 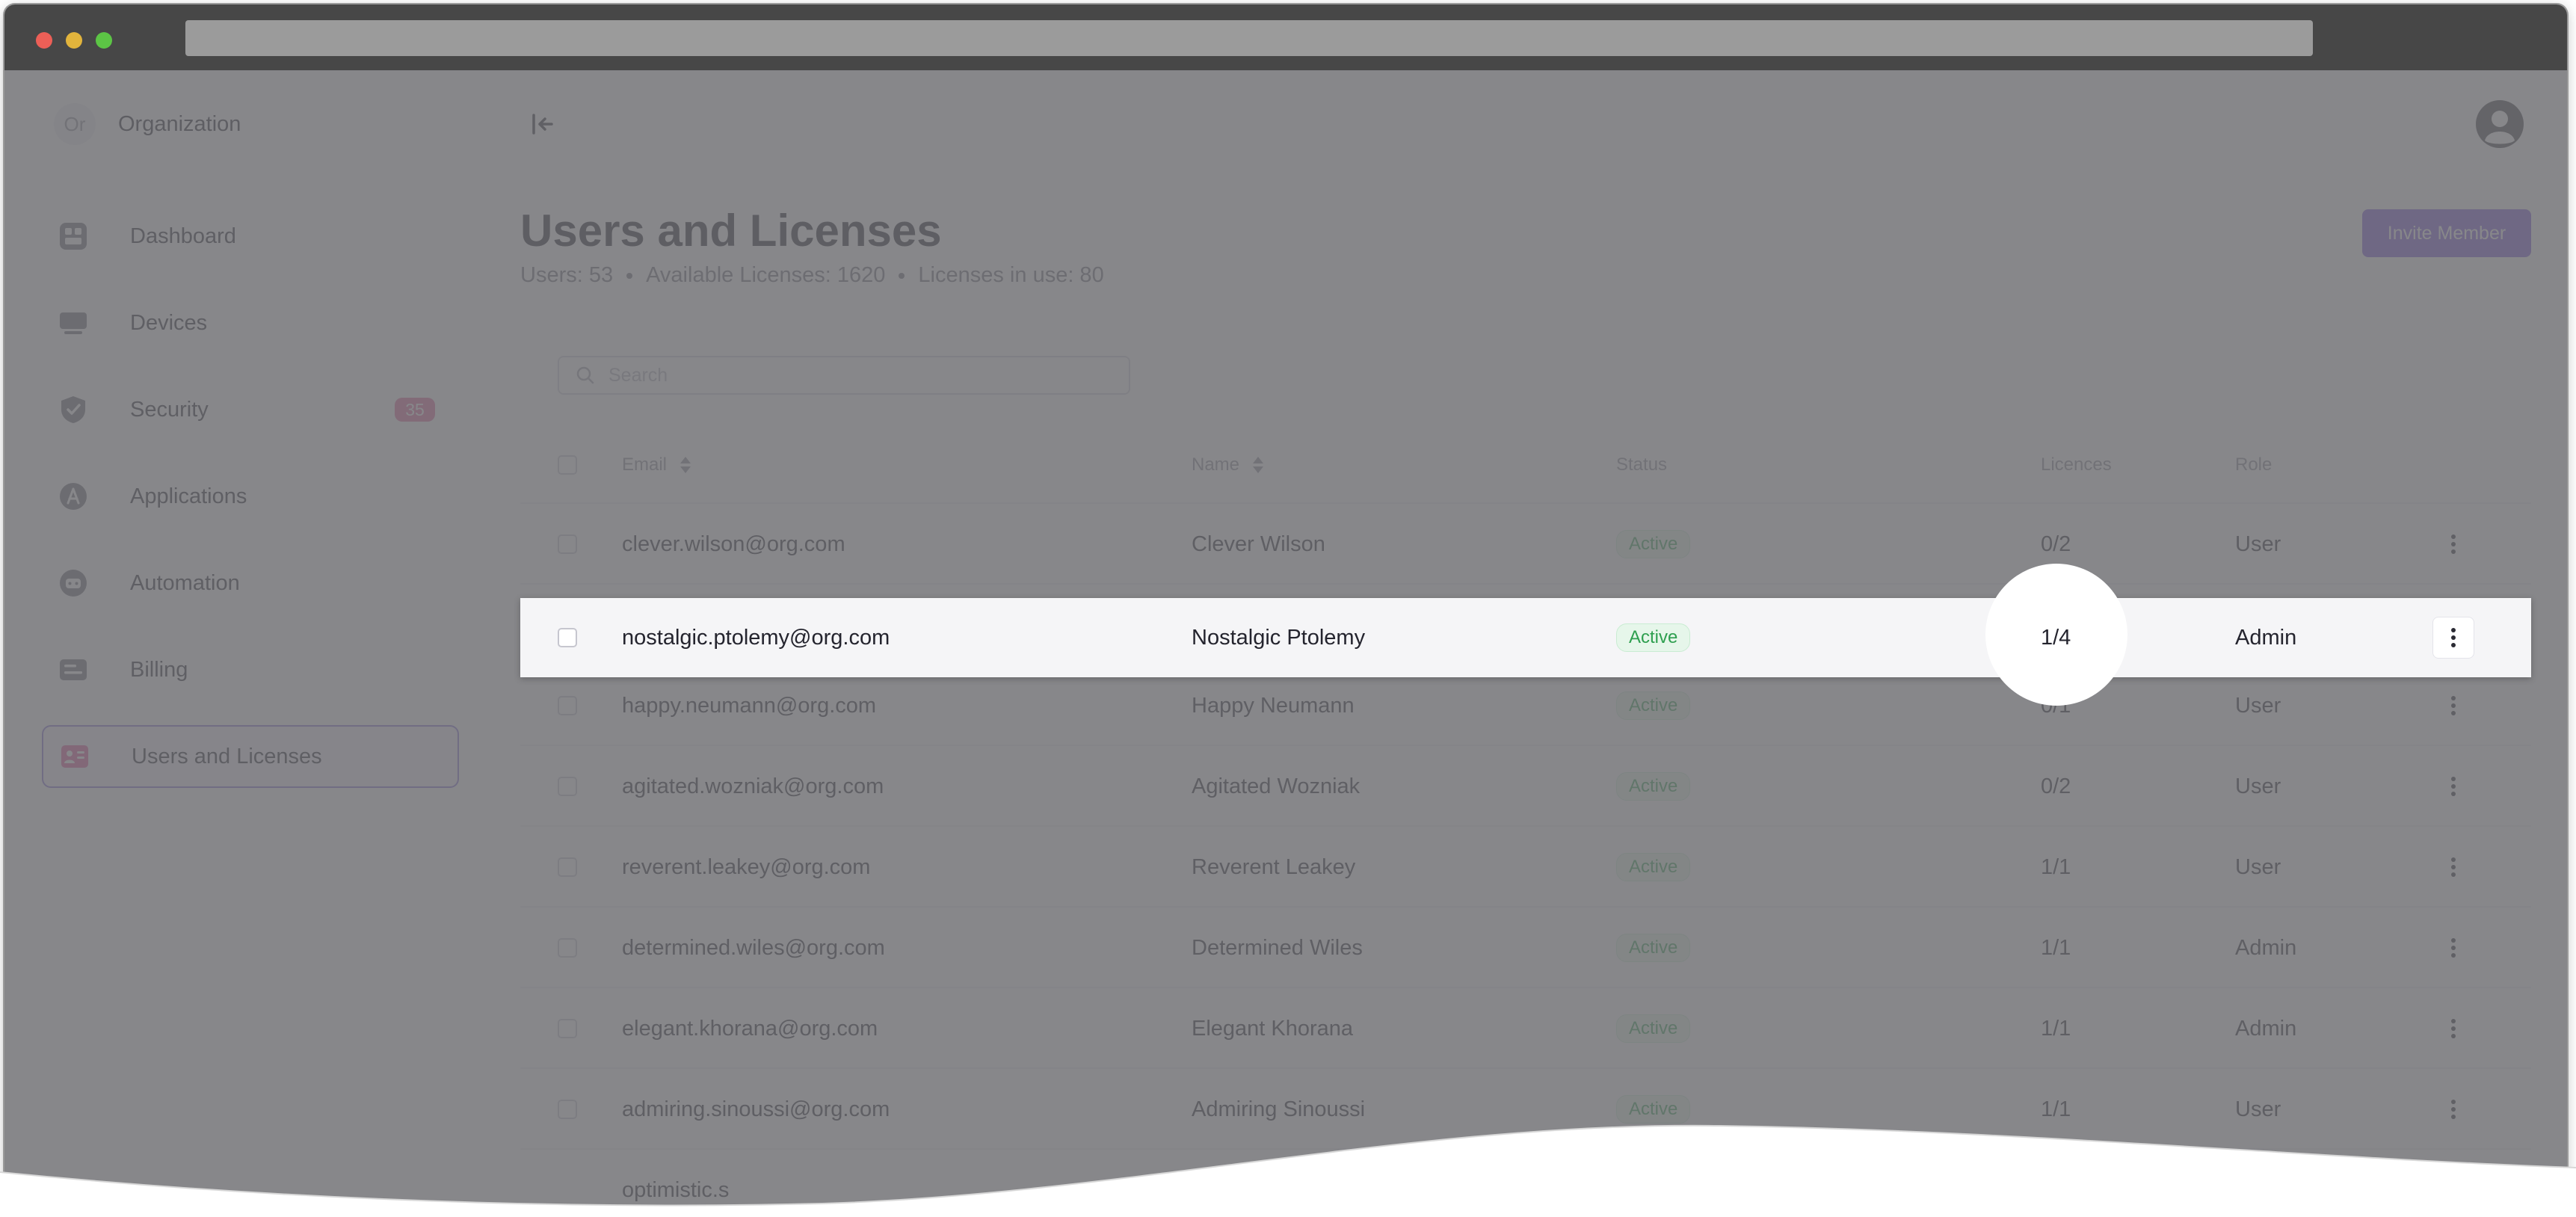 What do you see at coordinates (44, 40) in the screenshot?
I see `close-window-button` at bounding box center [44, 40].